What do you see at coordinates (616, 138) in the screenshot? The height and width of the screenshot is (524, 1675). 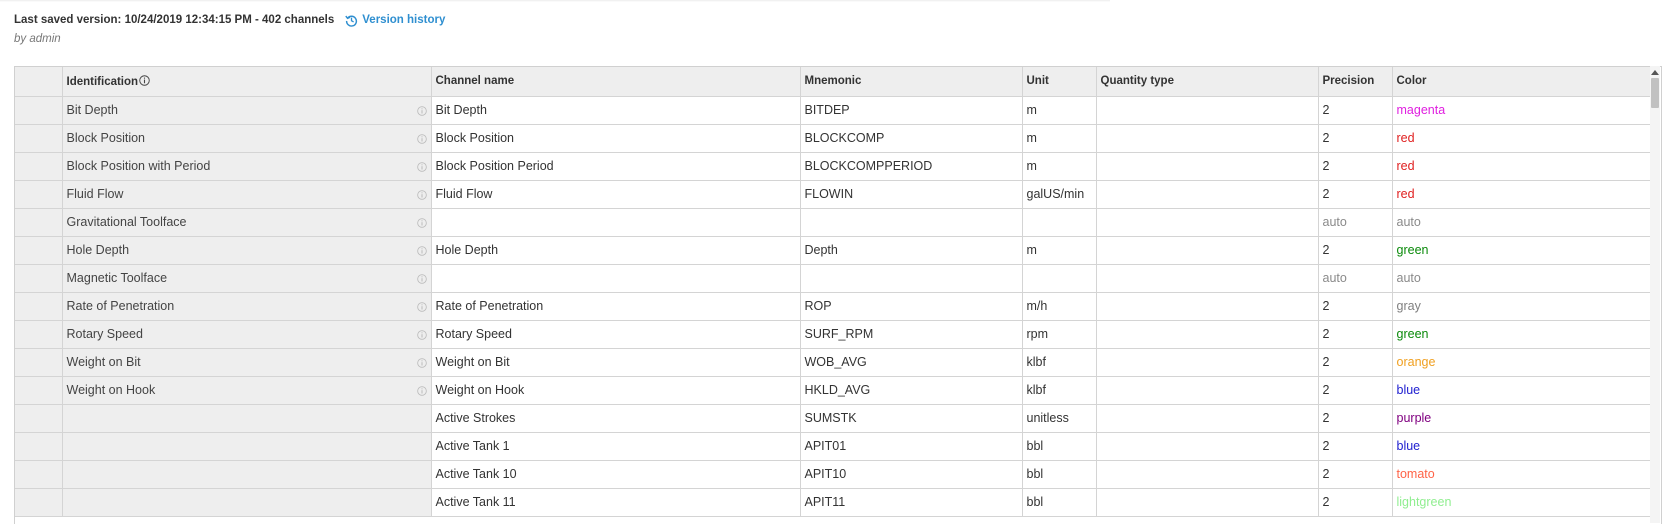 I see `channel-name-cell: Block Position` at bounding box center [616, 138].